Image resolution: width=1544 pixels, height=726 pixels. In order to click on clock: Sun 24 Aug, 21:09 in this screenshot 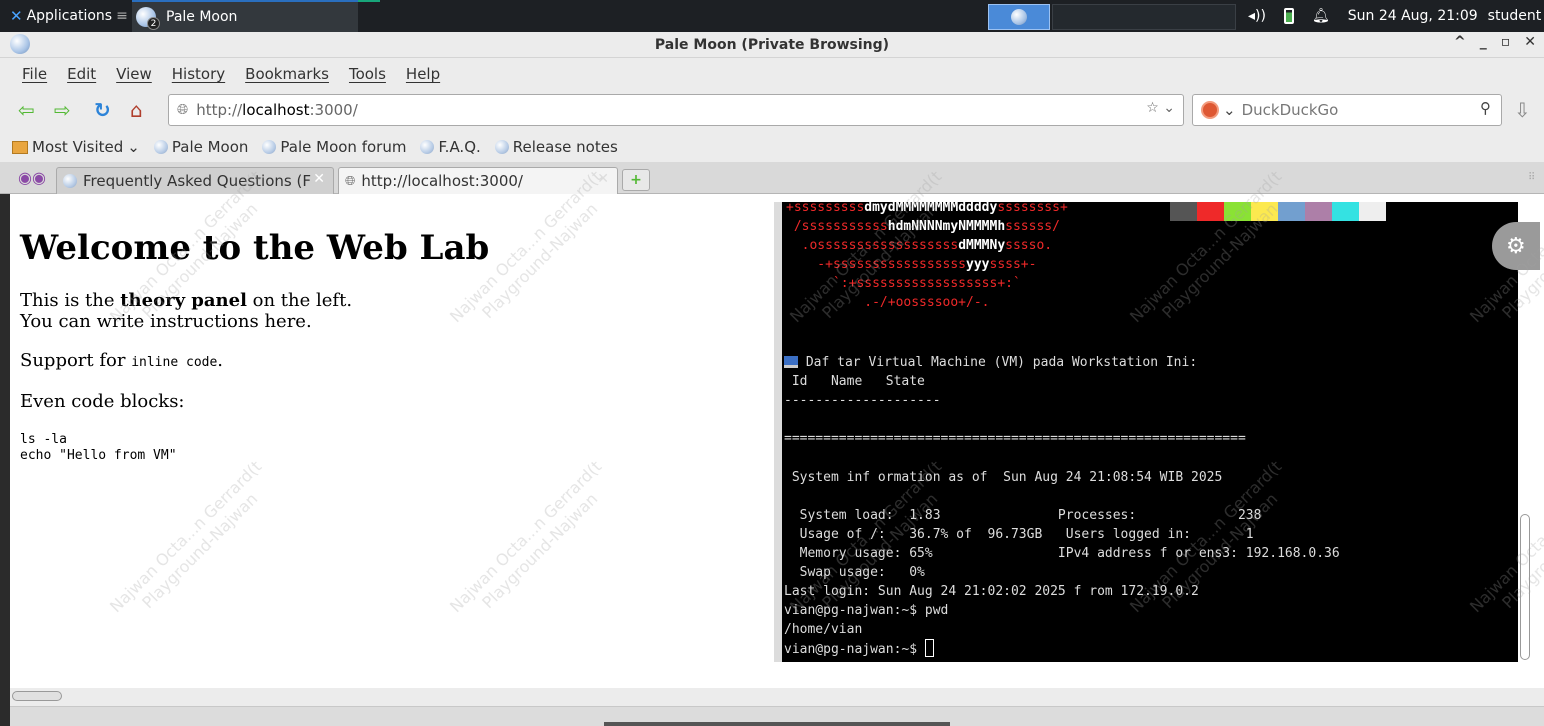, I will do `click(1413, 16)`.